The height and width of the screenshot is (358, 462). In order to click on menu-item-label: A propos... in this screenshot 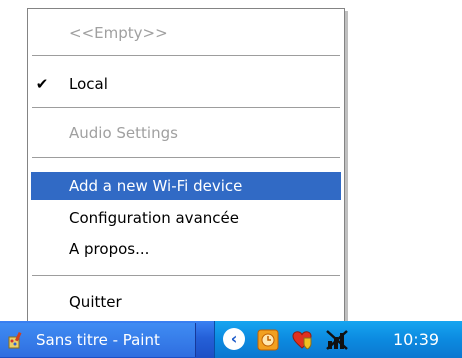, I will do `click(109, 249)`.